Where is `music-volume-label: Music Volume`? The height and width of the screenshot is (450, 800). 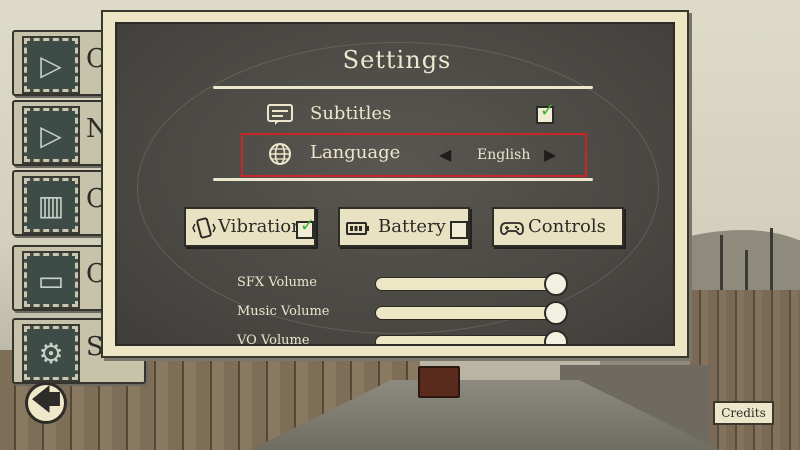 music-volume-label: Music Volume is located at coordinates (283, 311).